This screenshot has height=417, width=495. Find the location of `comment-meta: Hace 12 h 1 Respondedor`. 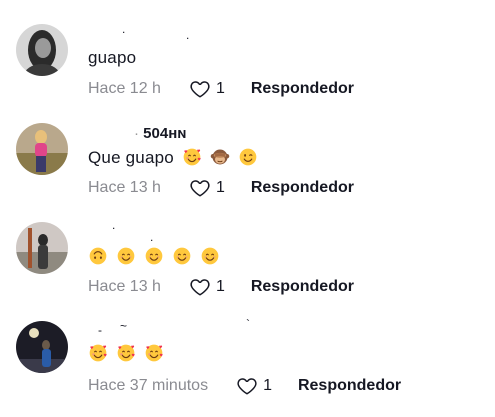

comment-meta: Hace 12 h 1 Respondedor is located at coordinates (221, 89).